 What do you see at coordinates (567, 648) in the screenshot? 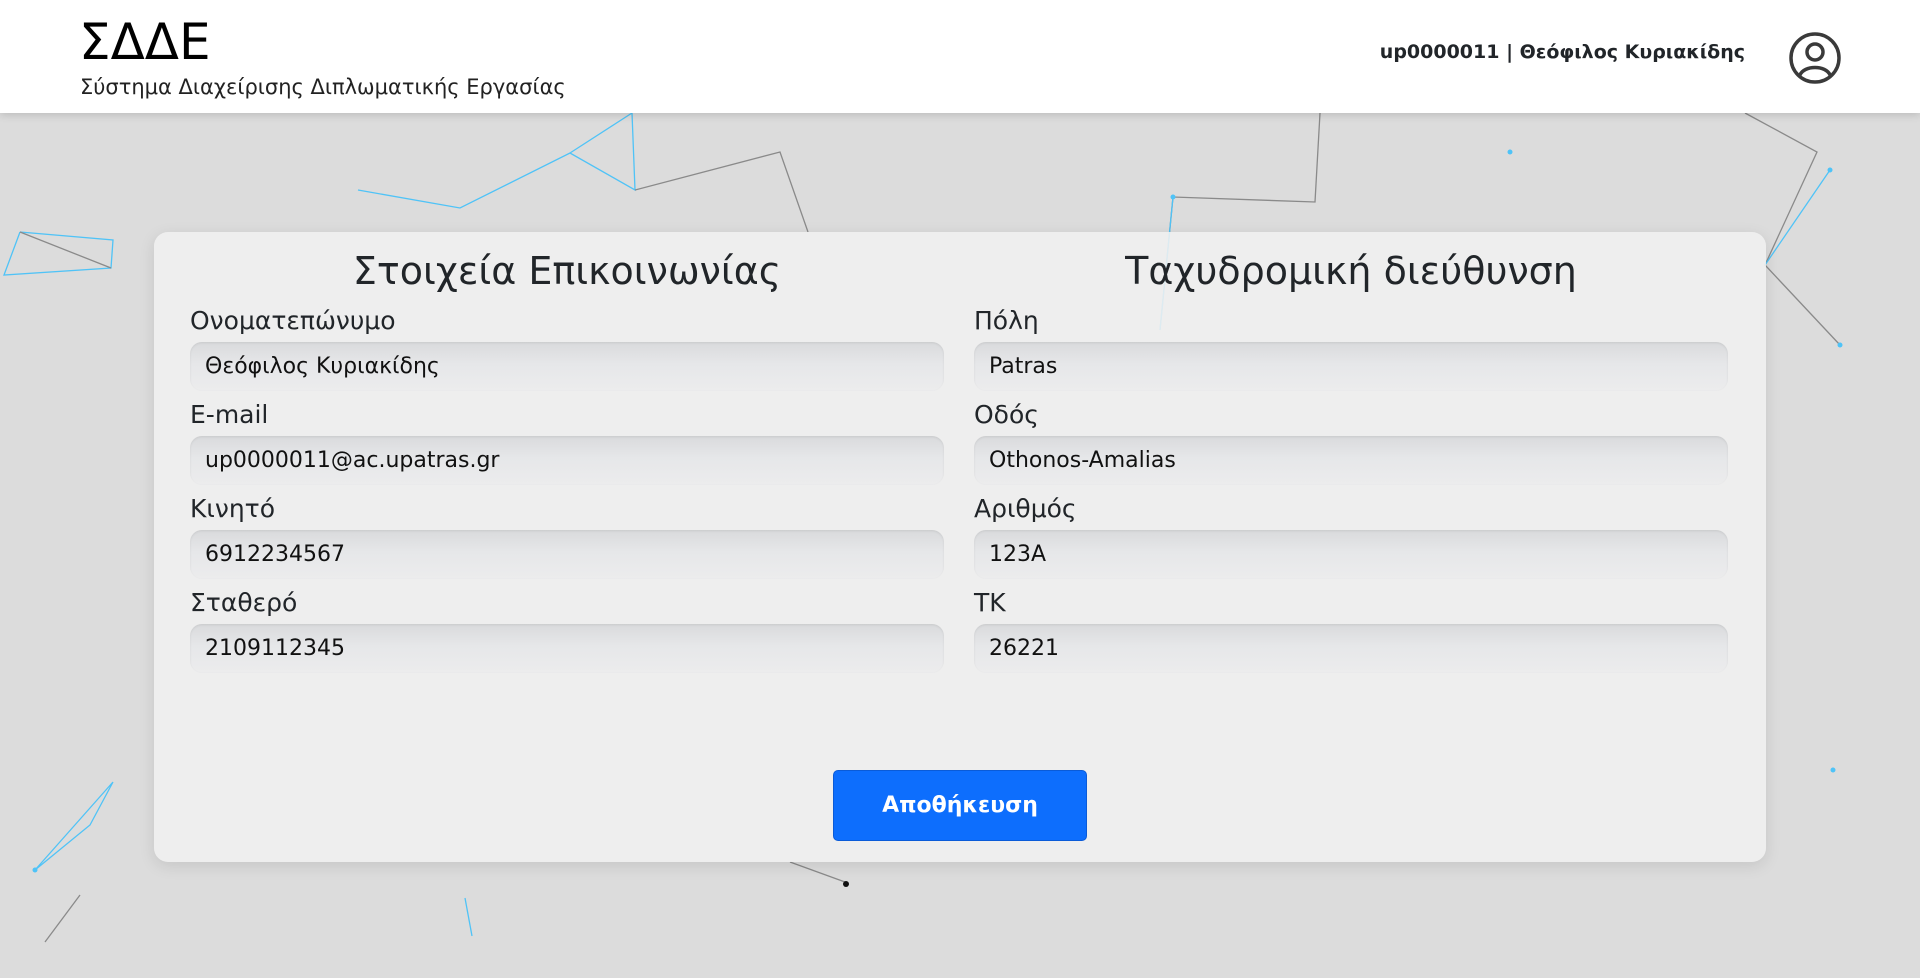
I see `landline-input` at bounding box center [567, 648].